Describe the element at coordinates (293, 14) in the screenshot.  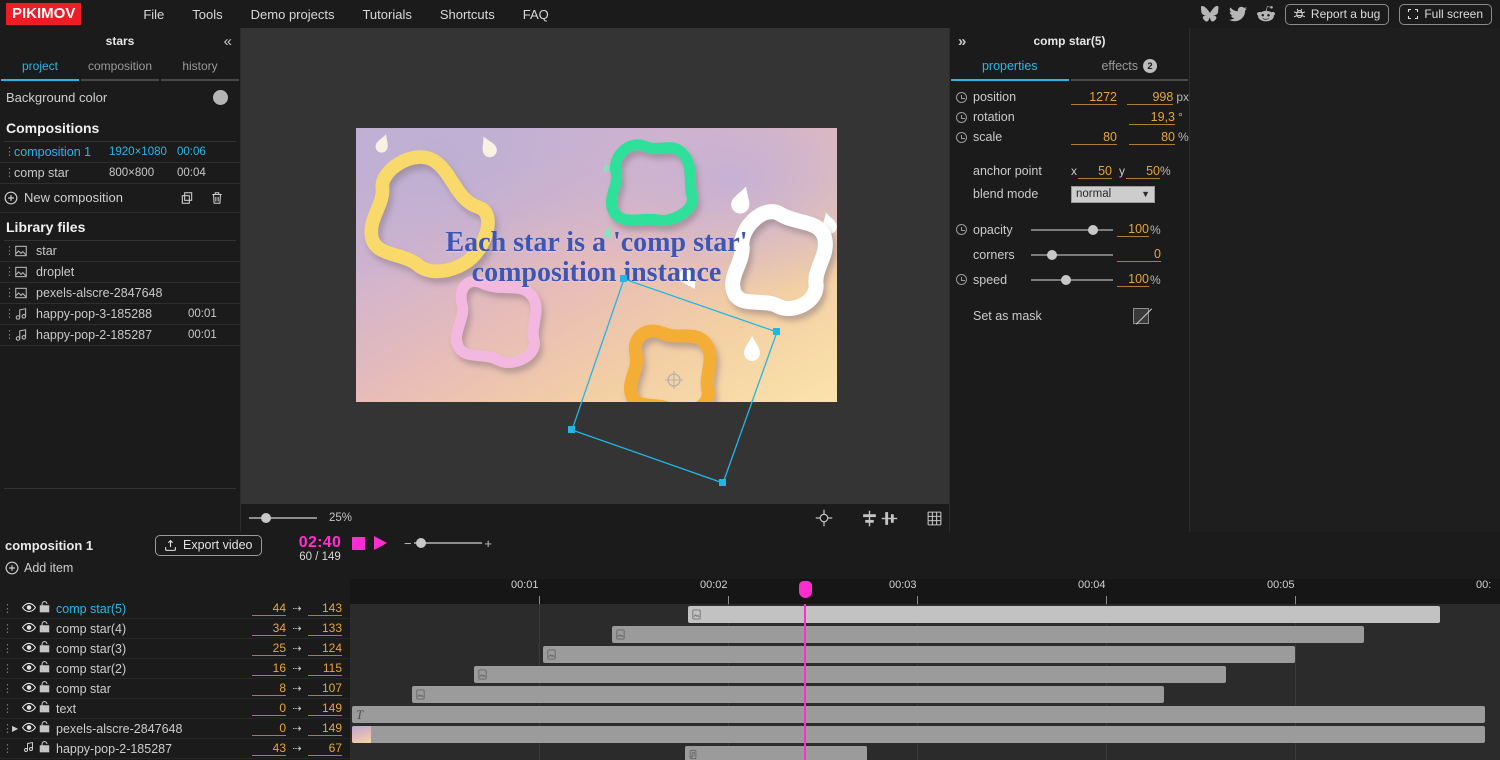
I see `menu-item-demo-projects: Demo projects` at that location.